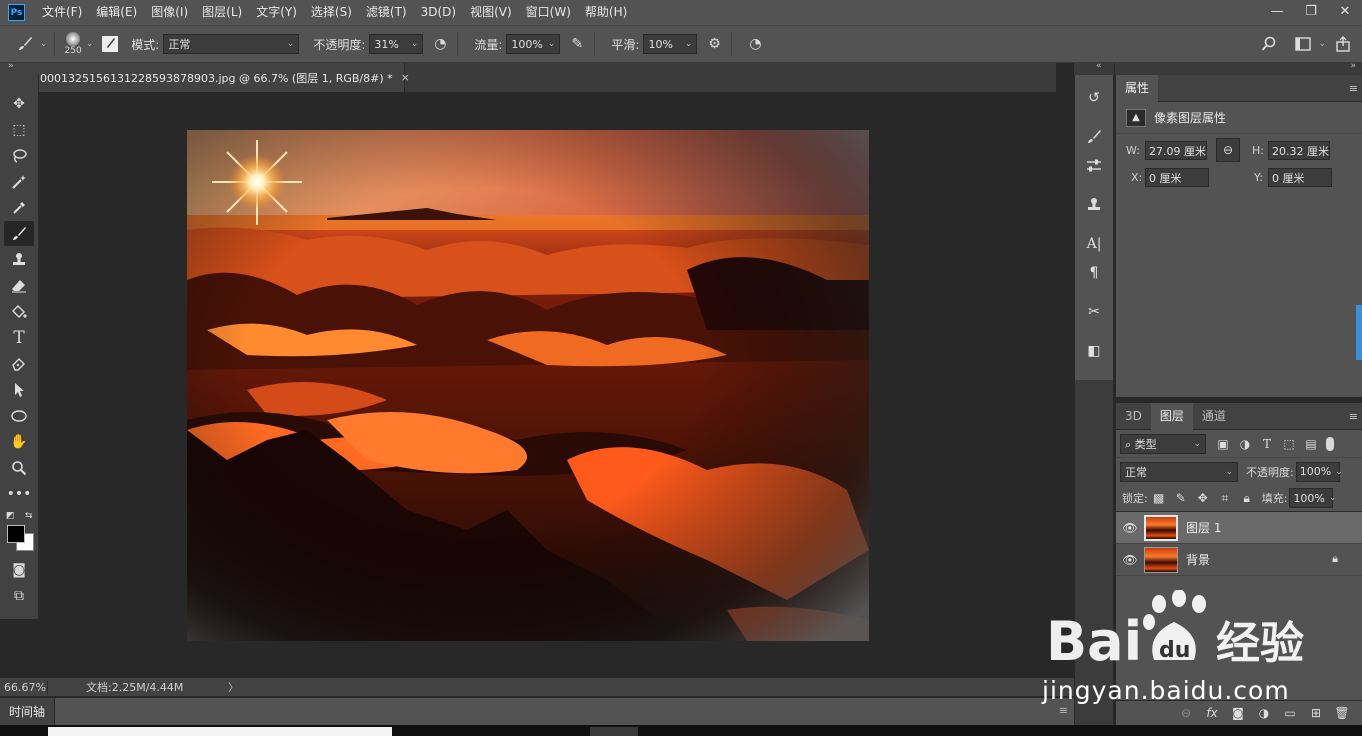 This screenshot has width=1362, height=736. I want to click on filter-smart-object-icon: ▤, so click(1311, 444).